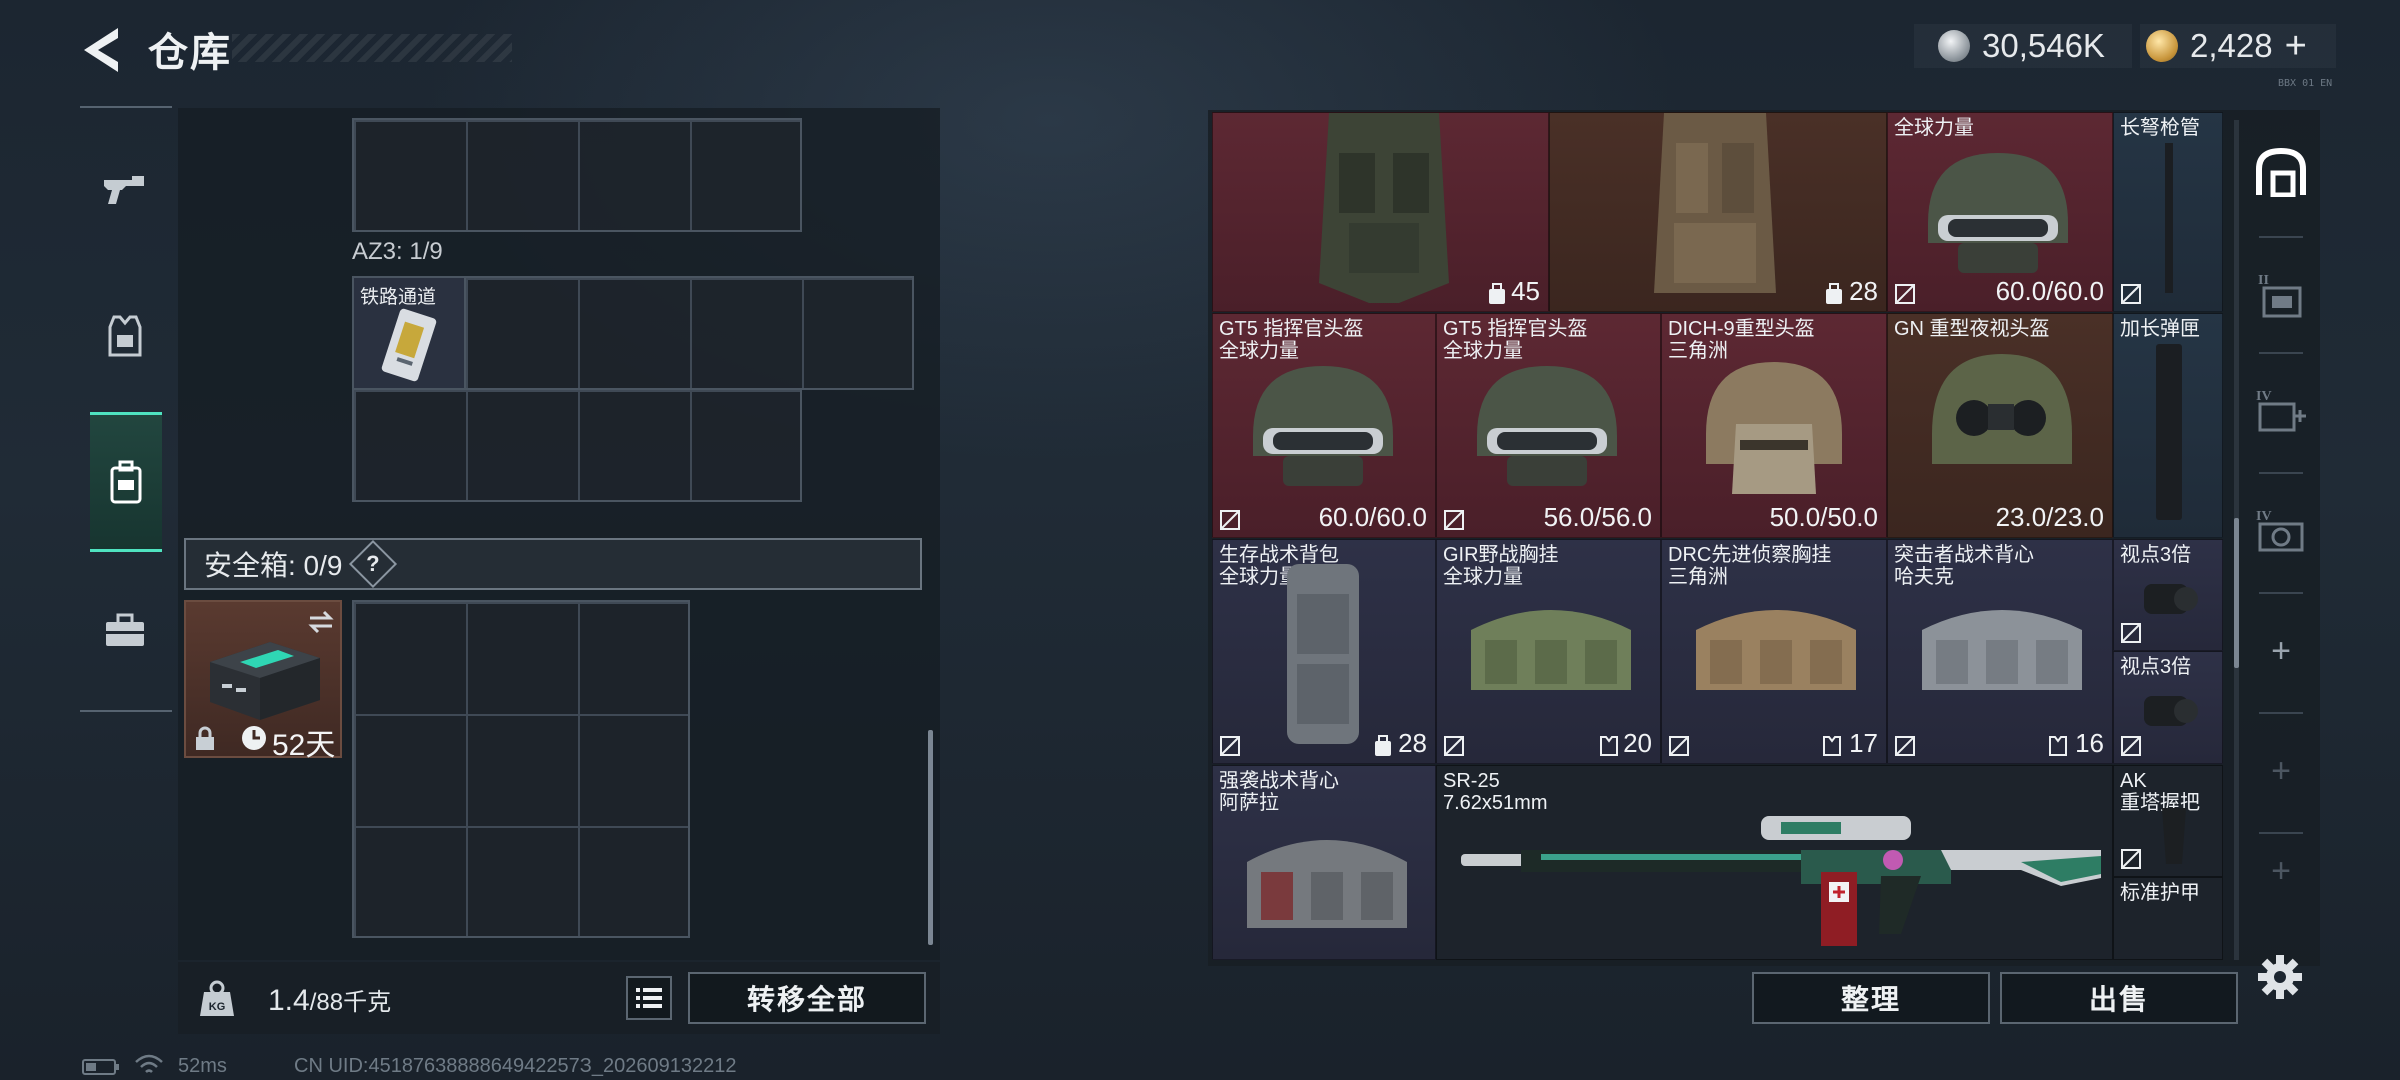  I want to click on help-icon: ?, so click(373, 563).